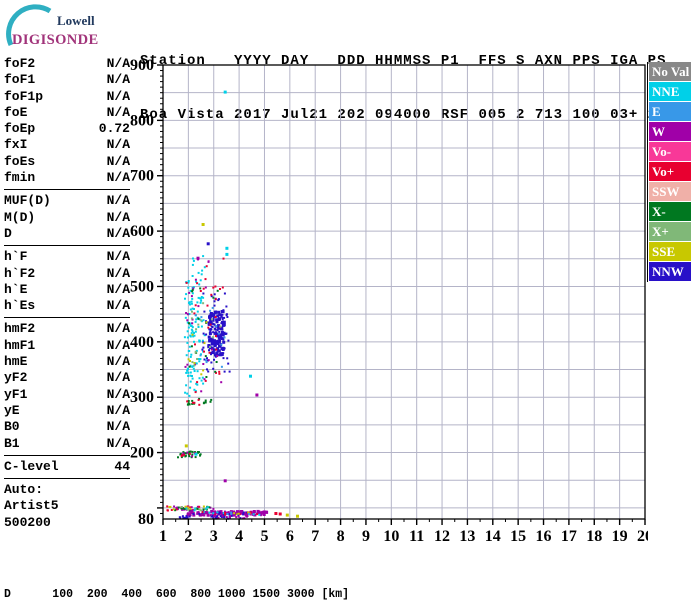  I want to click on param-row: foF2 N/A, so click(67, 64).